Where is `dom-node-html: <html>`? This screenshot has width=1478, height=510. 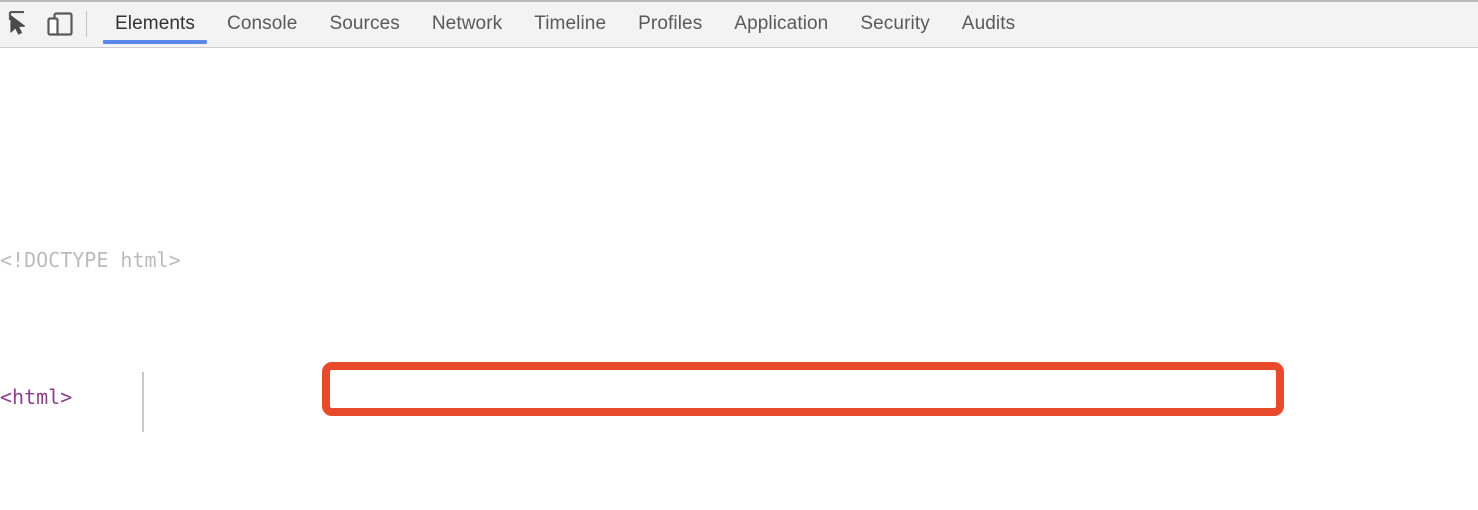
dom-node-html: <html> is located at coordinates (739, 398).